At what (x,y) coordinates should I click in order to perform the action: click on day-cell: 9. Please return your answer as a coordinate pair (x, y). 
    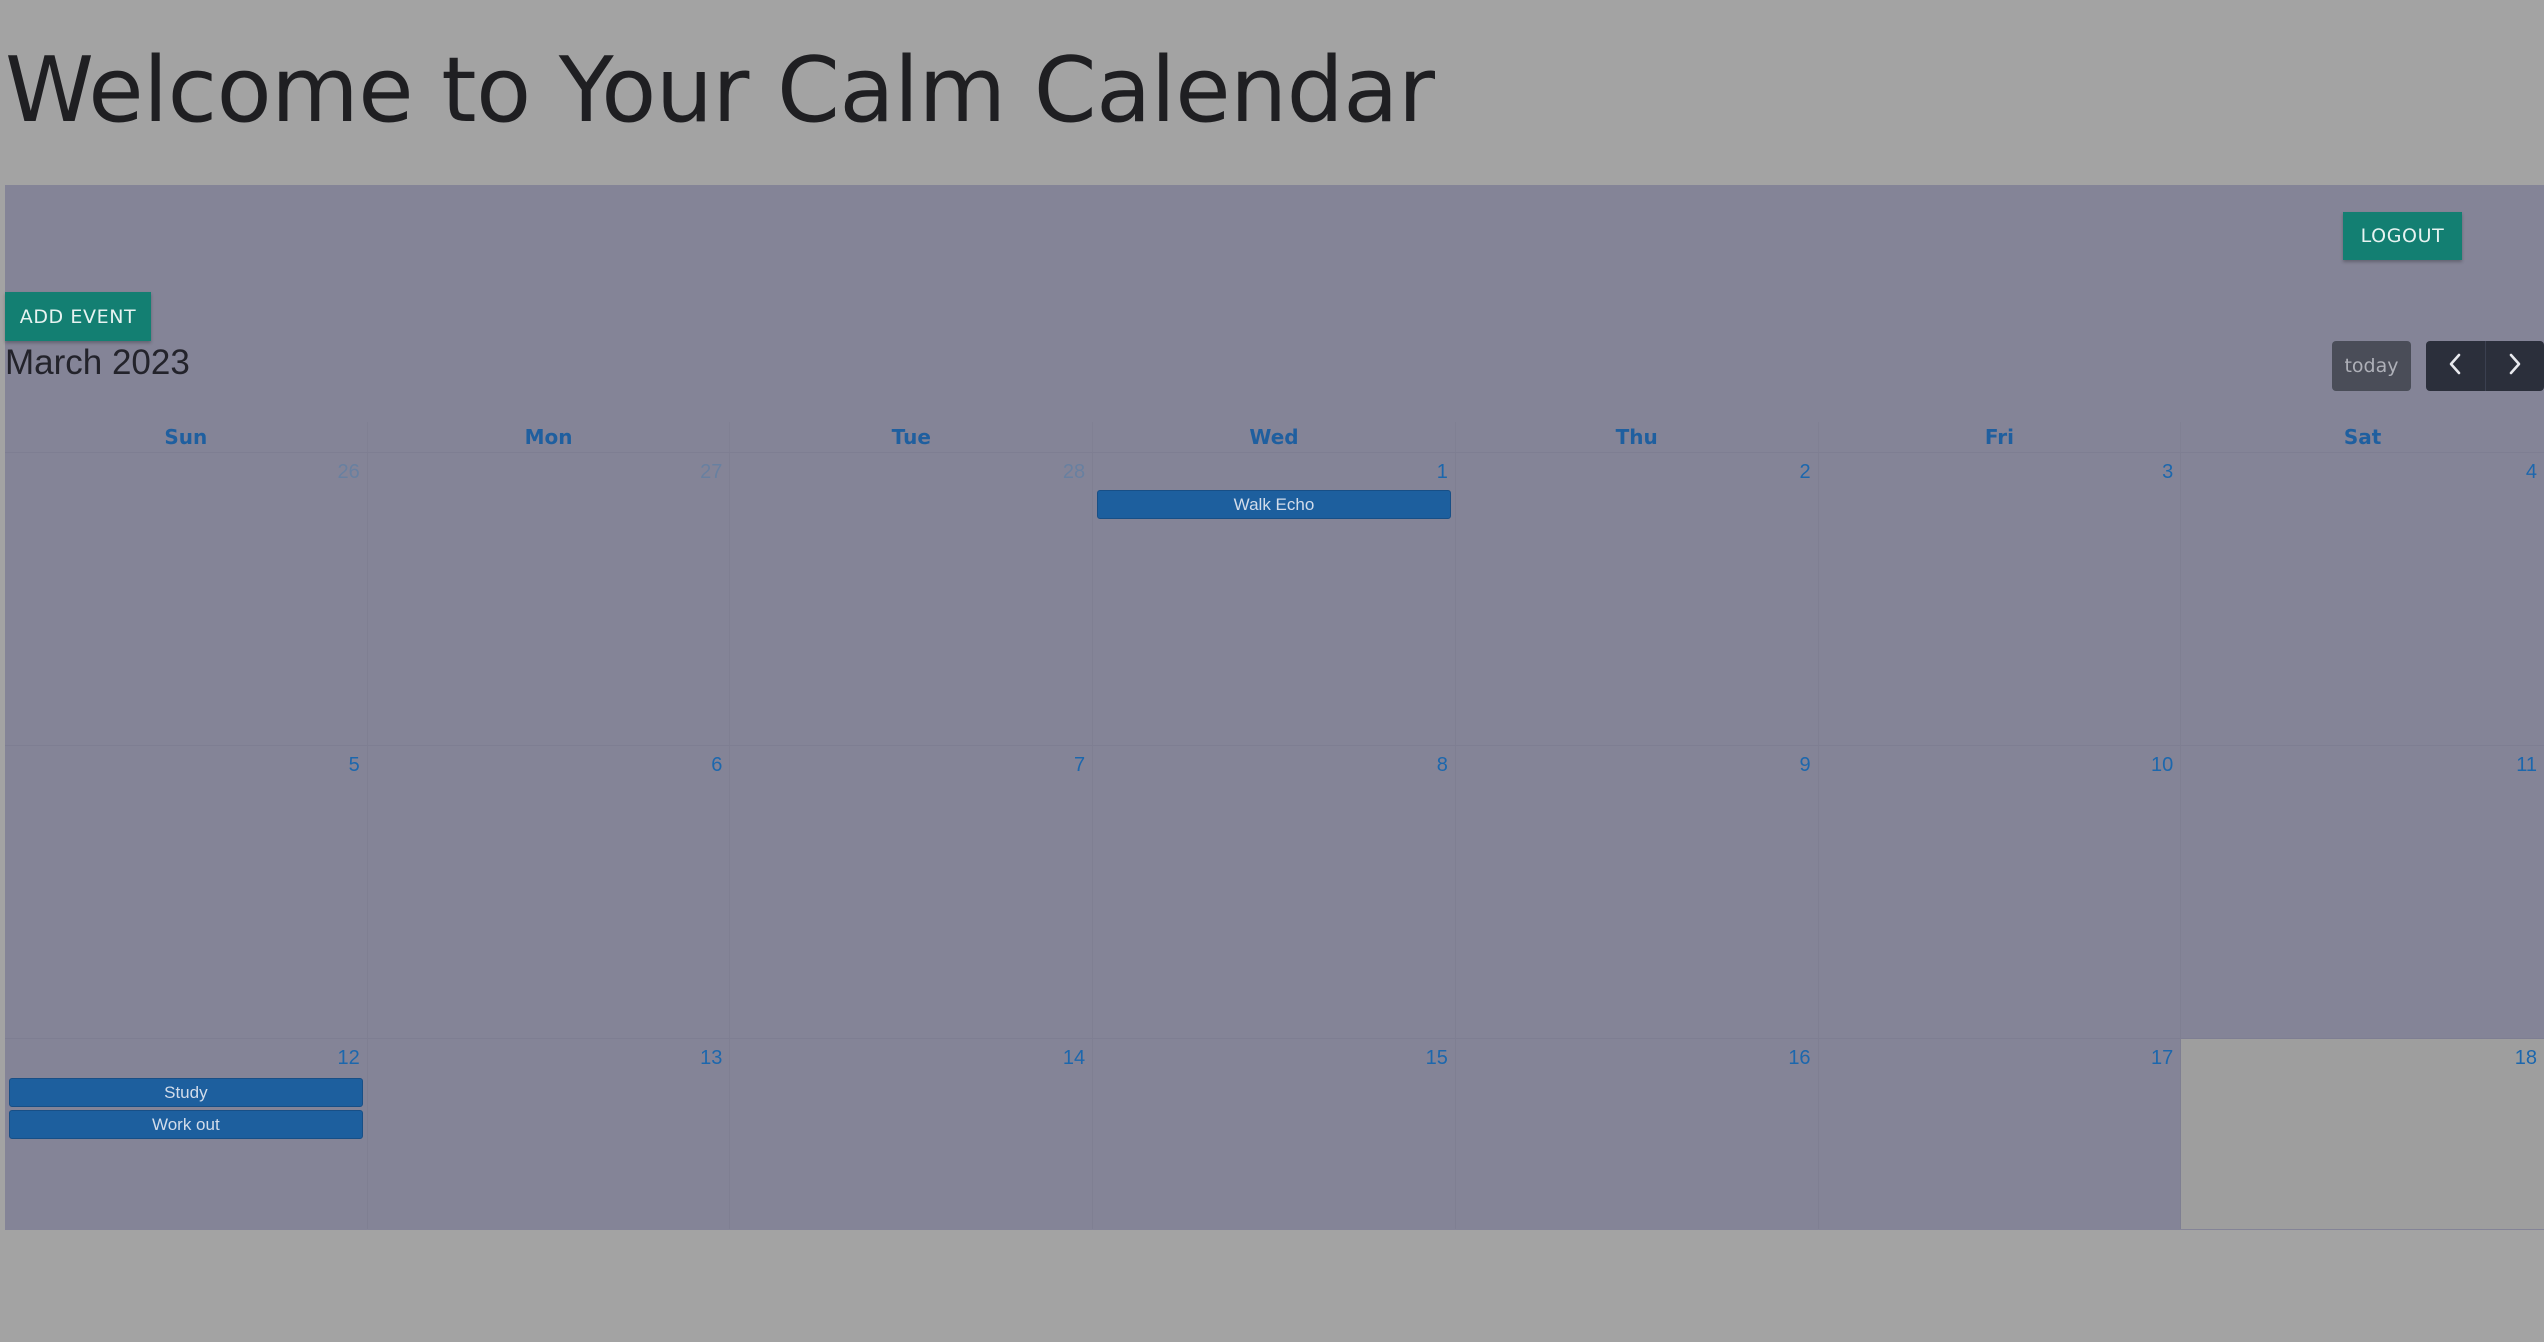
    Looking at the image, I should click on (1637, 892).